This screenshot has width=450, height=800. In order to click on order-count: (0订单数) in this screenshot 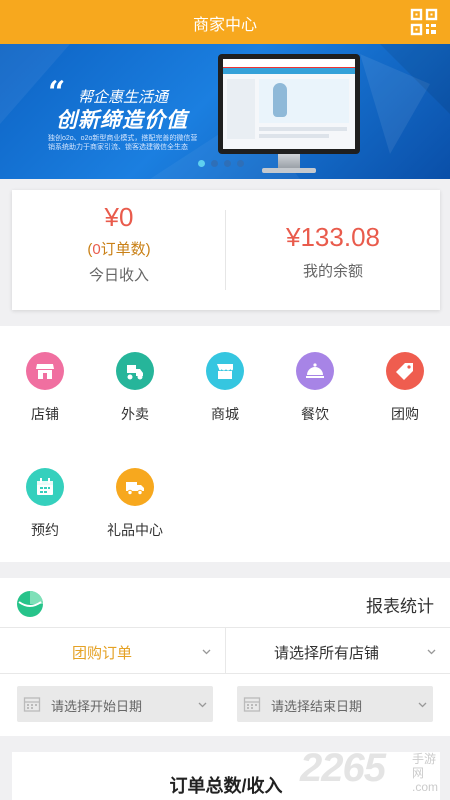, I will do `click(119, 249)`.